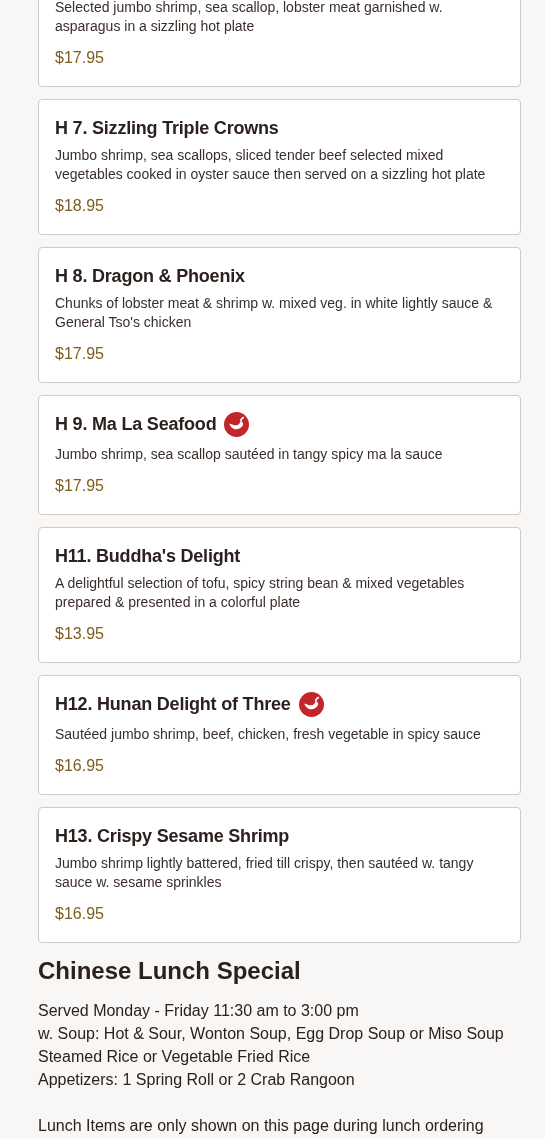 The width and height of the screenshot is (545, 1139). What do you see at coordinates (274, 313) in the screenshot?
I see `item-description: Chunks of lobster meat & shrimp w. mixed veg. in white lightly sauce & General Tso's chicken` at bounding box center [274, 313].